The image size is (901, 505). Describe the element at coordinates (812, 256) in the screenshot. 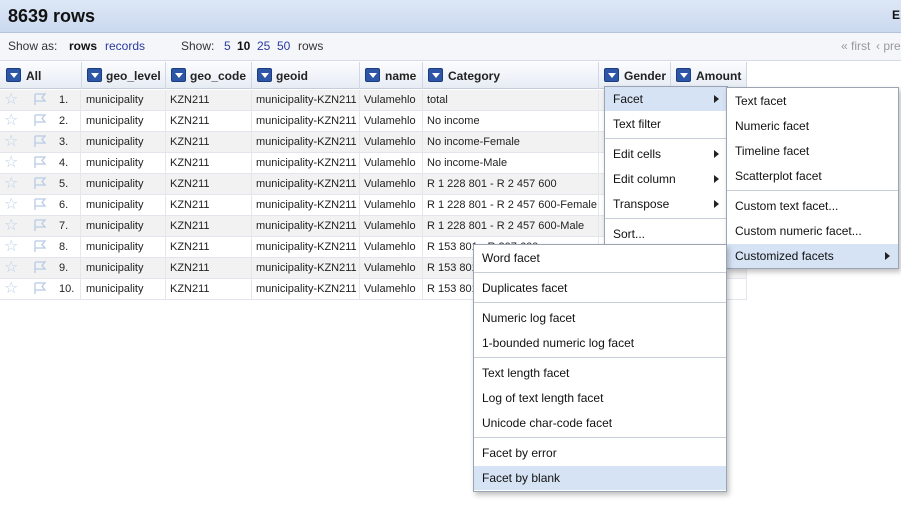

I see `menu-item-customized-facets: Customized facets` at that location.